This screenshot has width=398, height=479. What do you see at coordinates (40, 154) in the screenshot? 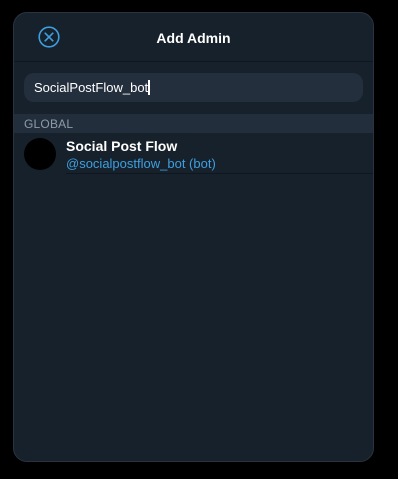
I see `avatar` at bounding box center [40, 154].